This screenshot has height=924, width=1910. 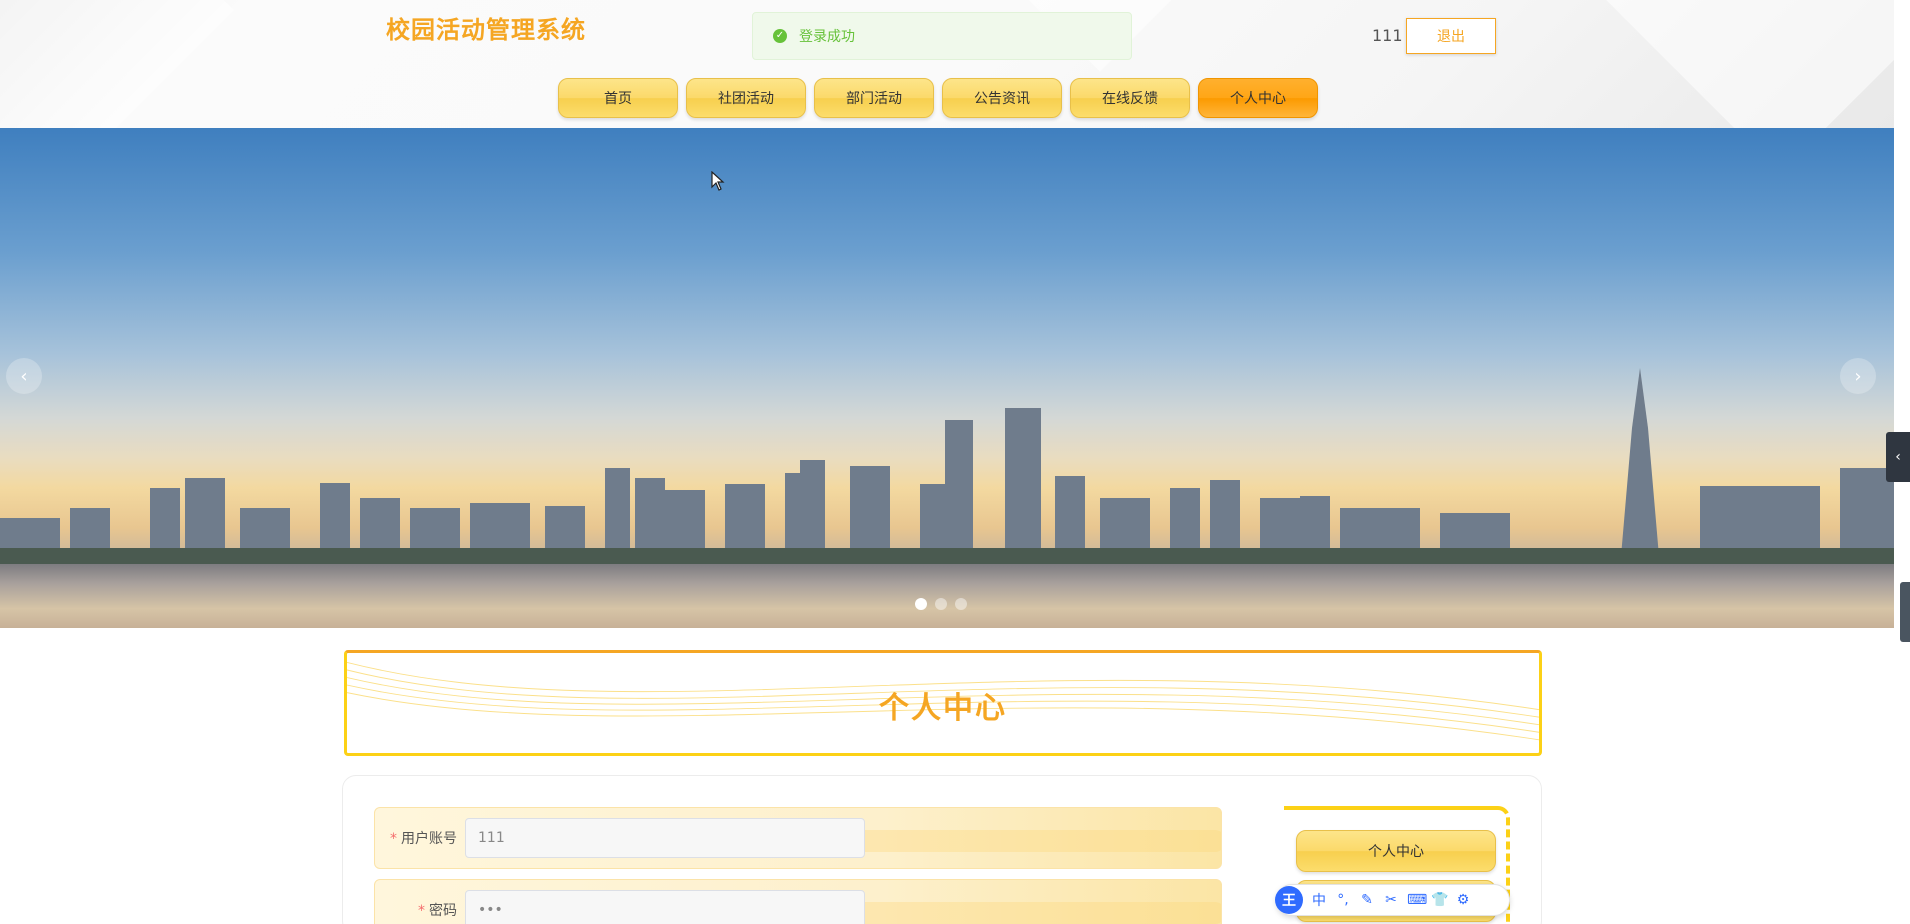 I want to click on success-toast: ✓ 登录成功, so click(x=942, y=36).